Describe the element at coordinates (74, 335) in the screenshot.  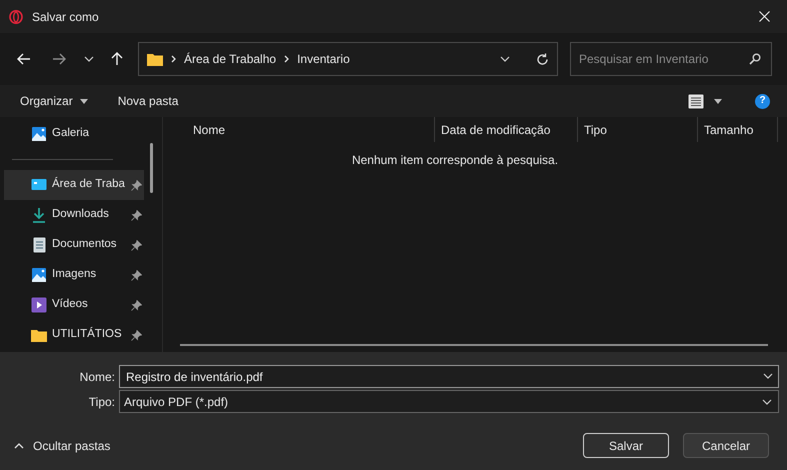
I see `sidebar-item: UTILITÁTIOS` at that location.